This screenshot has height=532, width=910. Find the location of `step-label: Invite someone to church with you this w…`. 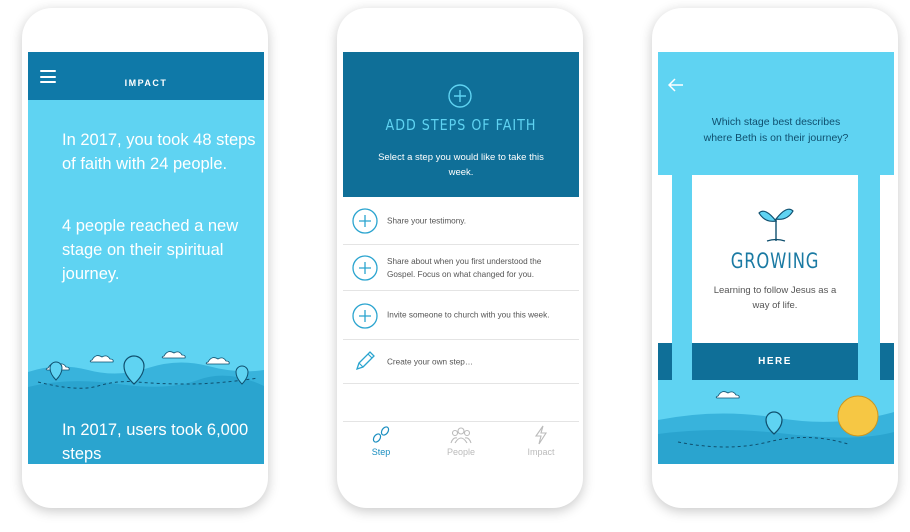

step-label: Invite someone to church with you this w… is located at coordinates (468, 315).